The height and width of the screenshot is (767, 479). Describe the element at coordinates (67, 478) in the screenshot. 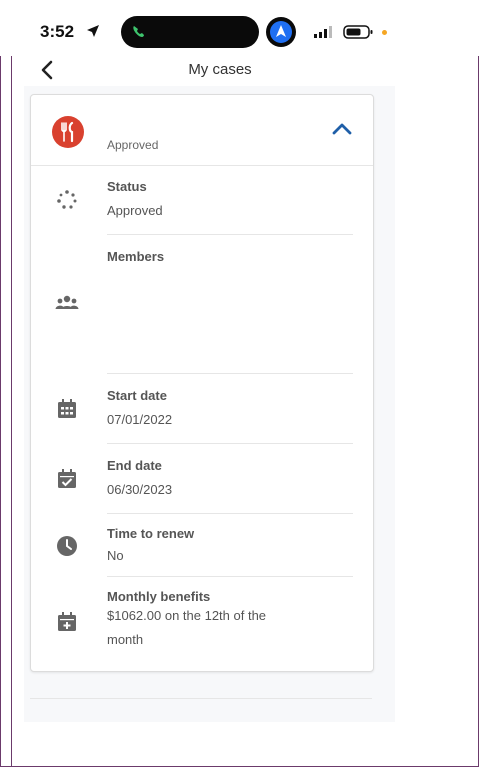

I see `calendar-check-icon` at that location.